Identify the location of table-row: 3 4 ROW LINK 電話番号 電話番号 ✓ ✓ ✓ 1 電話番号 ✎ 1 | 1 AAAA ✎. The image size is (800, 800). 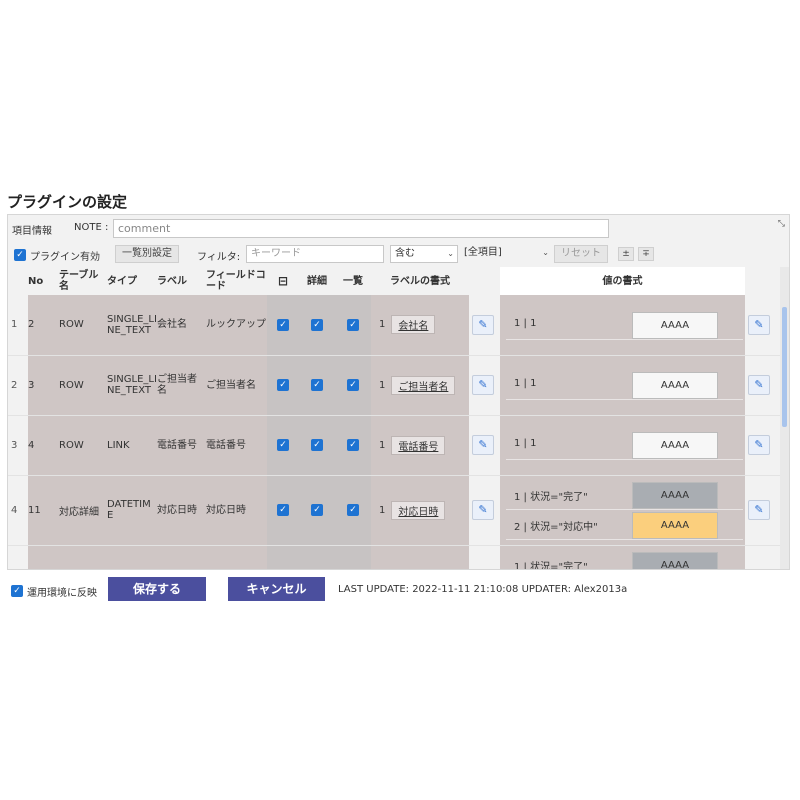
(394, 445).